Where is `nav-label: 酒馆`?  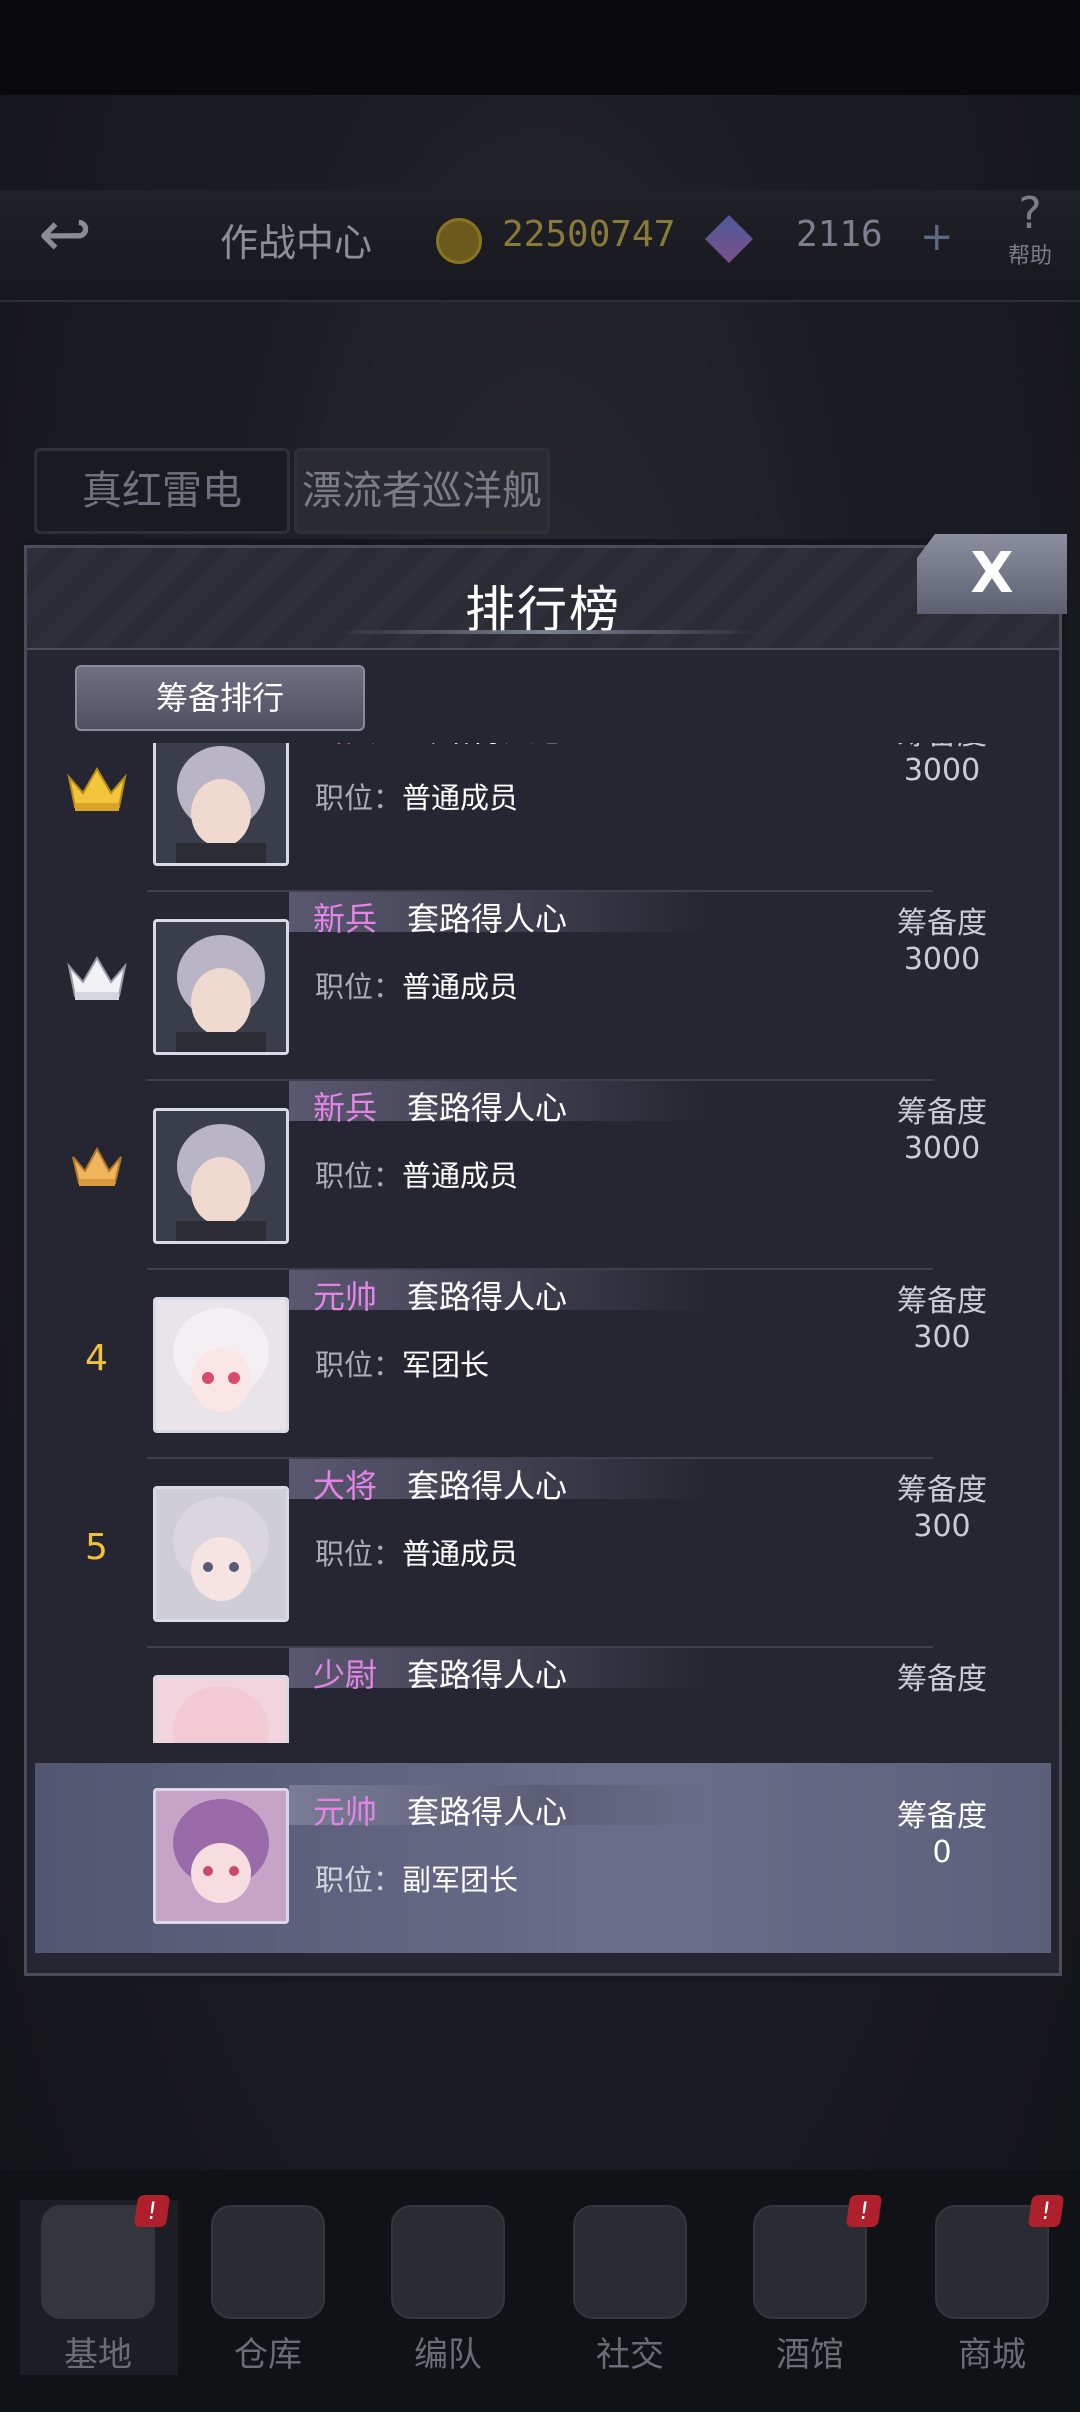
nav-label: 酒馆 is located at coordinates (810, 2355).